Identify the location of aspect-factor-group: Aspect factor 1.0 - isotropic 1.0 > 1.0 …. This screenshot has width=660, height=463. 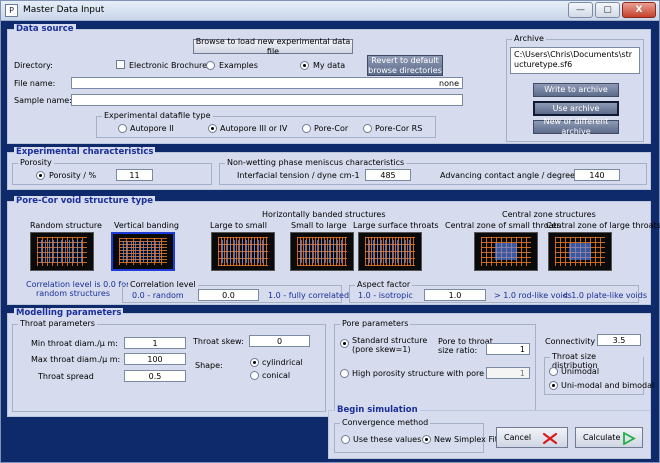
(498, 291).